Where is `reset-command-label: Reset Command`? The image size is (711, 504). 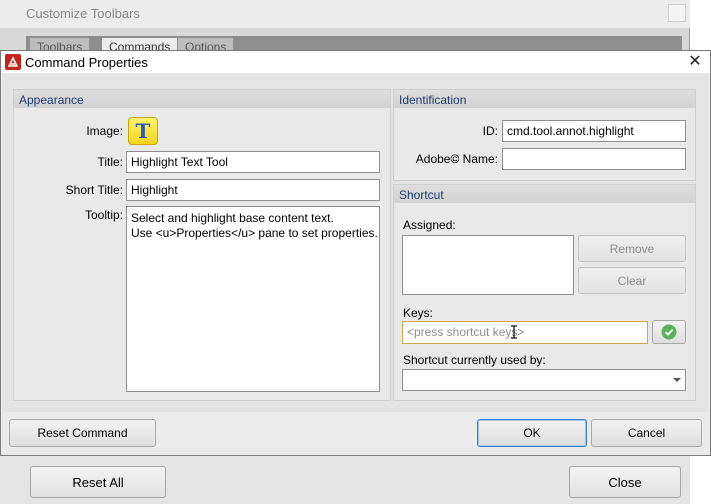
reset-command-label: Reset Command is located at coordinates (82, 433).